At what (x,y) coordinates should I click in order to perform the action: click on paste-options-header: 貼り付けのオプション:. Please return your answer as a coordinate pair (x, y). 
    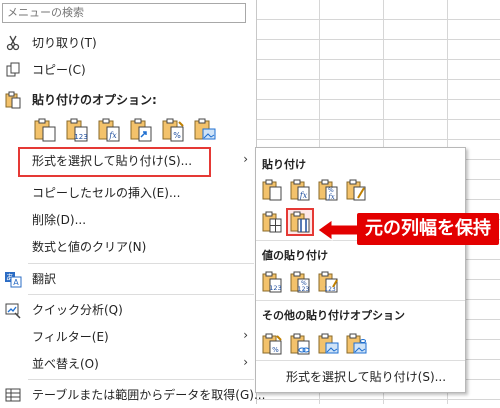
    Looking at the image, I should click on (128, 100).